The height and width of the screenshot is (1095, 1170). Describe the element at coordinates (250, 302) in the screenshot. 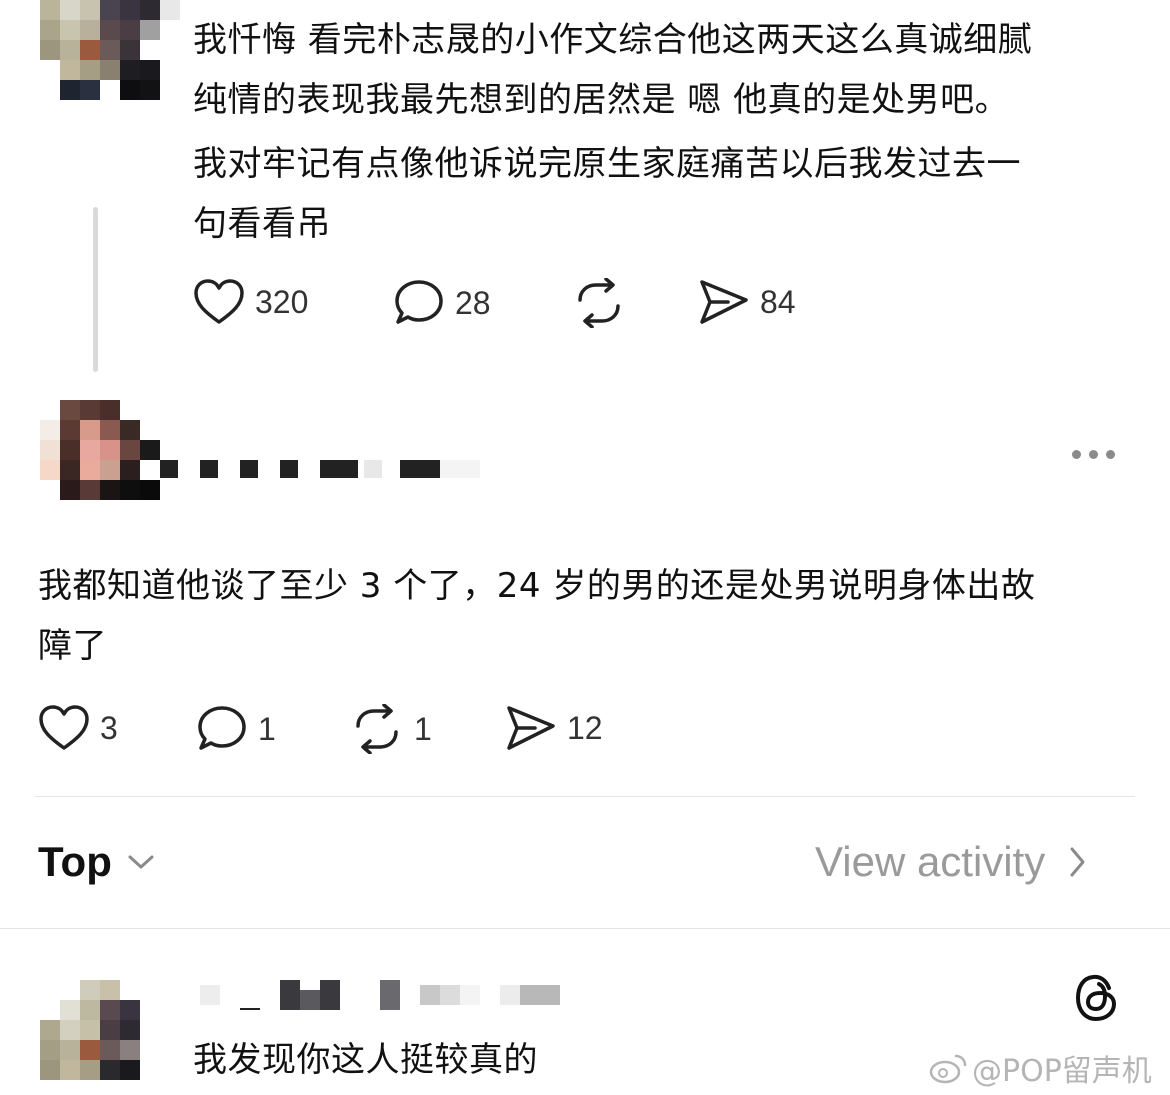

I see `like-button: 320` at that location.